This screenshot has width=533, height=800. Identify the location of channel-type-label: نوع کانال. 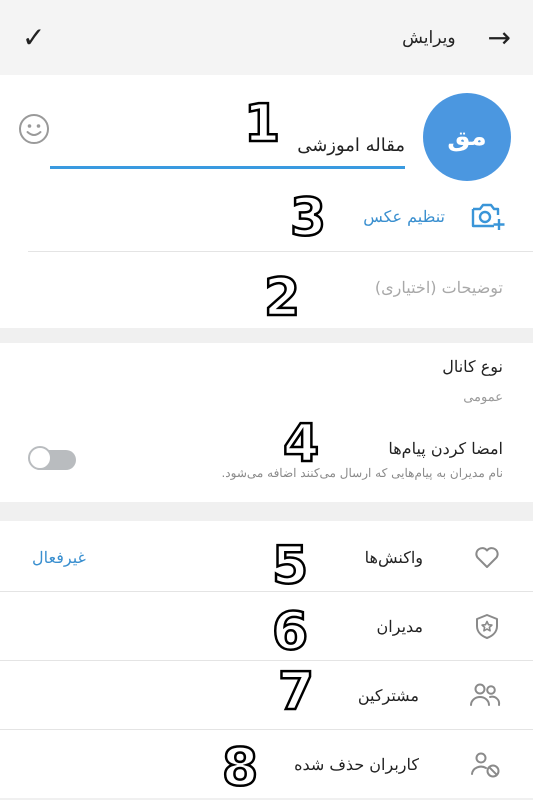
(472, 366).